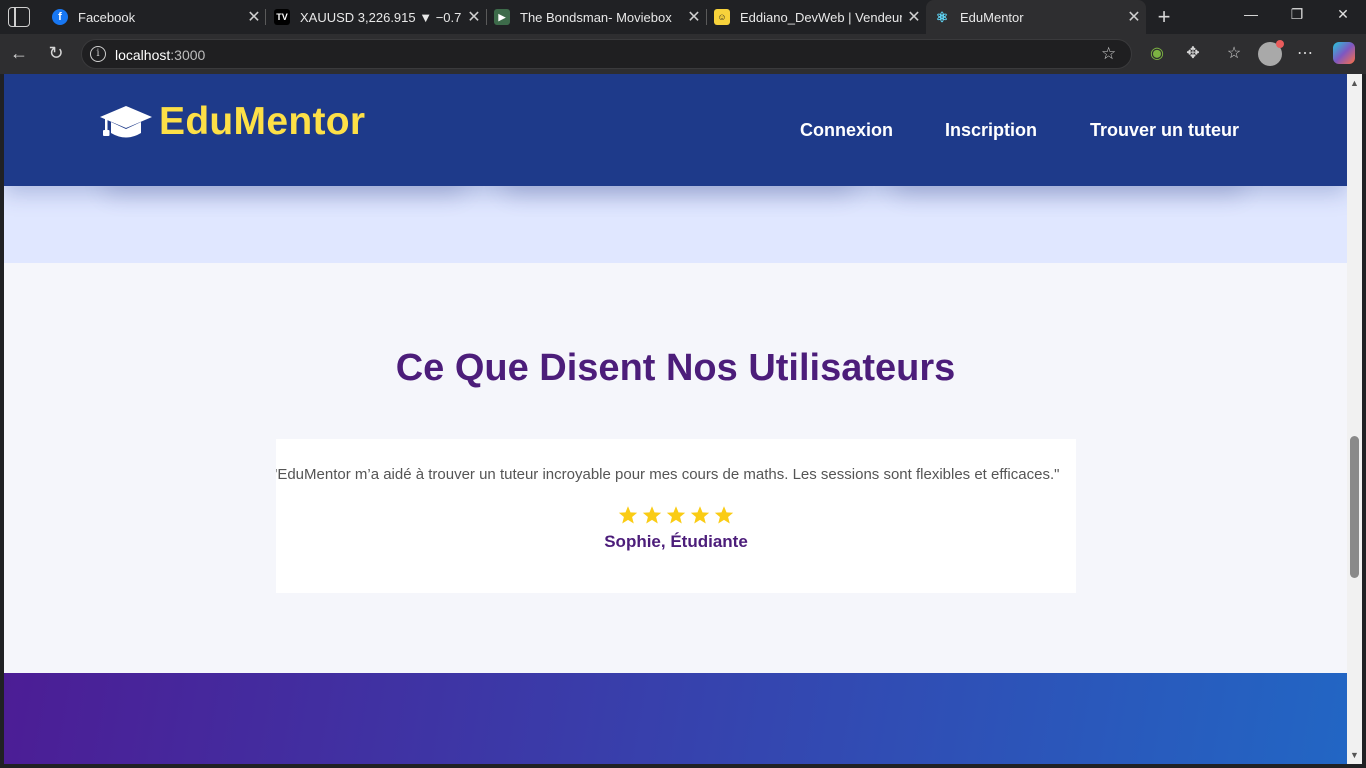 Image resolution: width=1366 pixels, height=768 pixels. I want to click on cta-section-gradient, so click(675, 718).